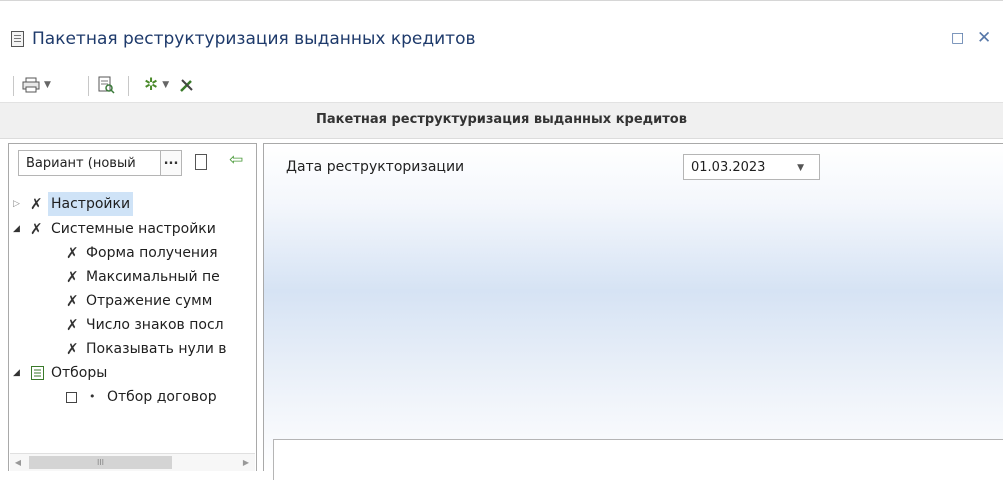 The image size is (1003, 480). I want to click on variant-value: Вариант (новый, so click(81, 163).